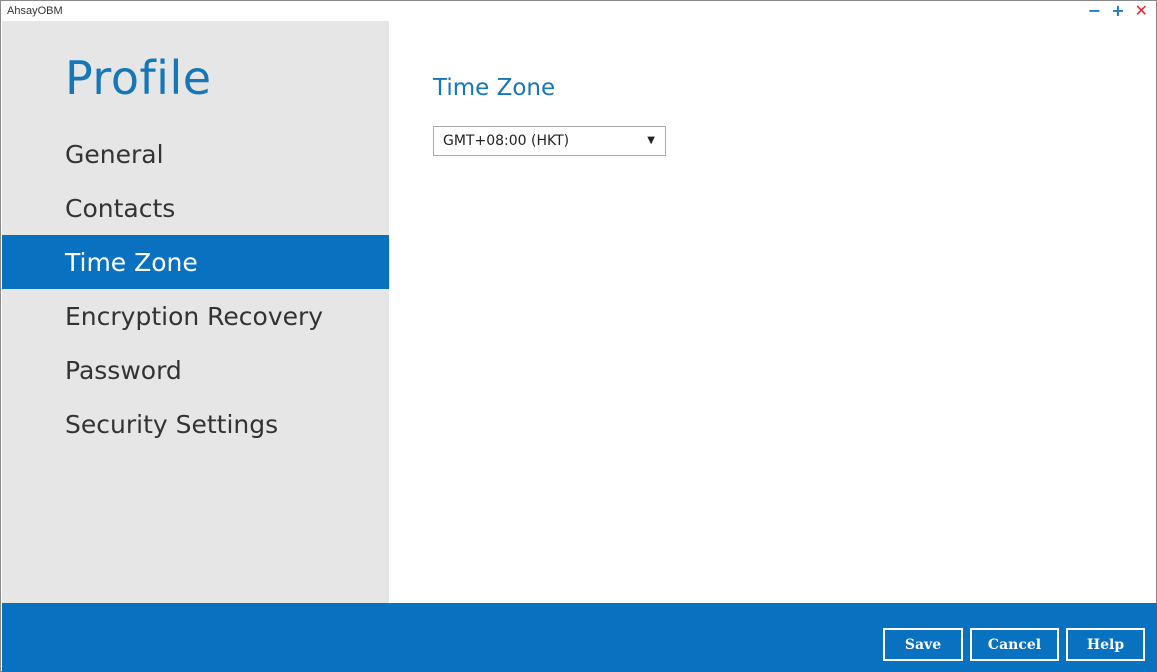 Image resolution: width=1157 pixels, height=672 pixels. What do you see at coordinates (1141, 11) in the screenshot?
I see `close-icon: ✕` at bounding box center [1141, 11].